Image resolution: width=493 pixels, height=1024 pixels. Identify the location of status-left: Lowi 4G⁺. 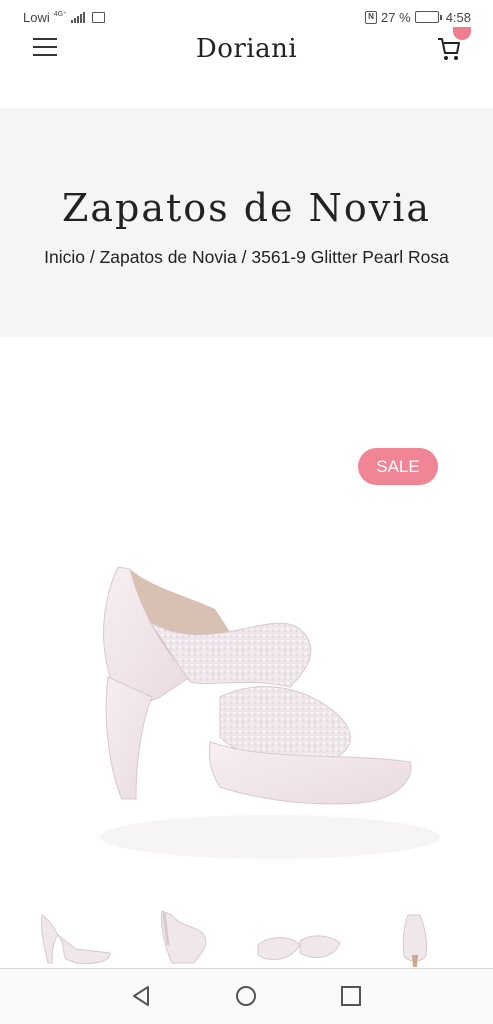
(64, 17).